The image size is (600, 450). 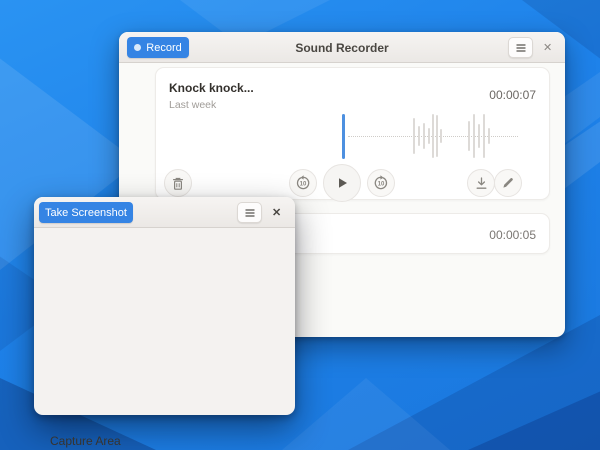 I want to click on download-icon, so click(x=481, y=182).